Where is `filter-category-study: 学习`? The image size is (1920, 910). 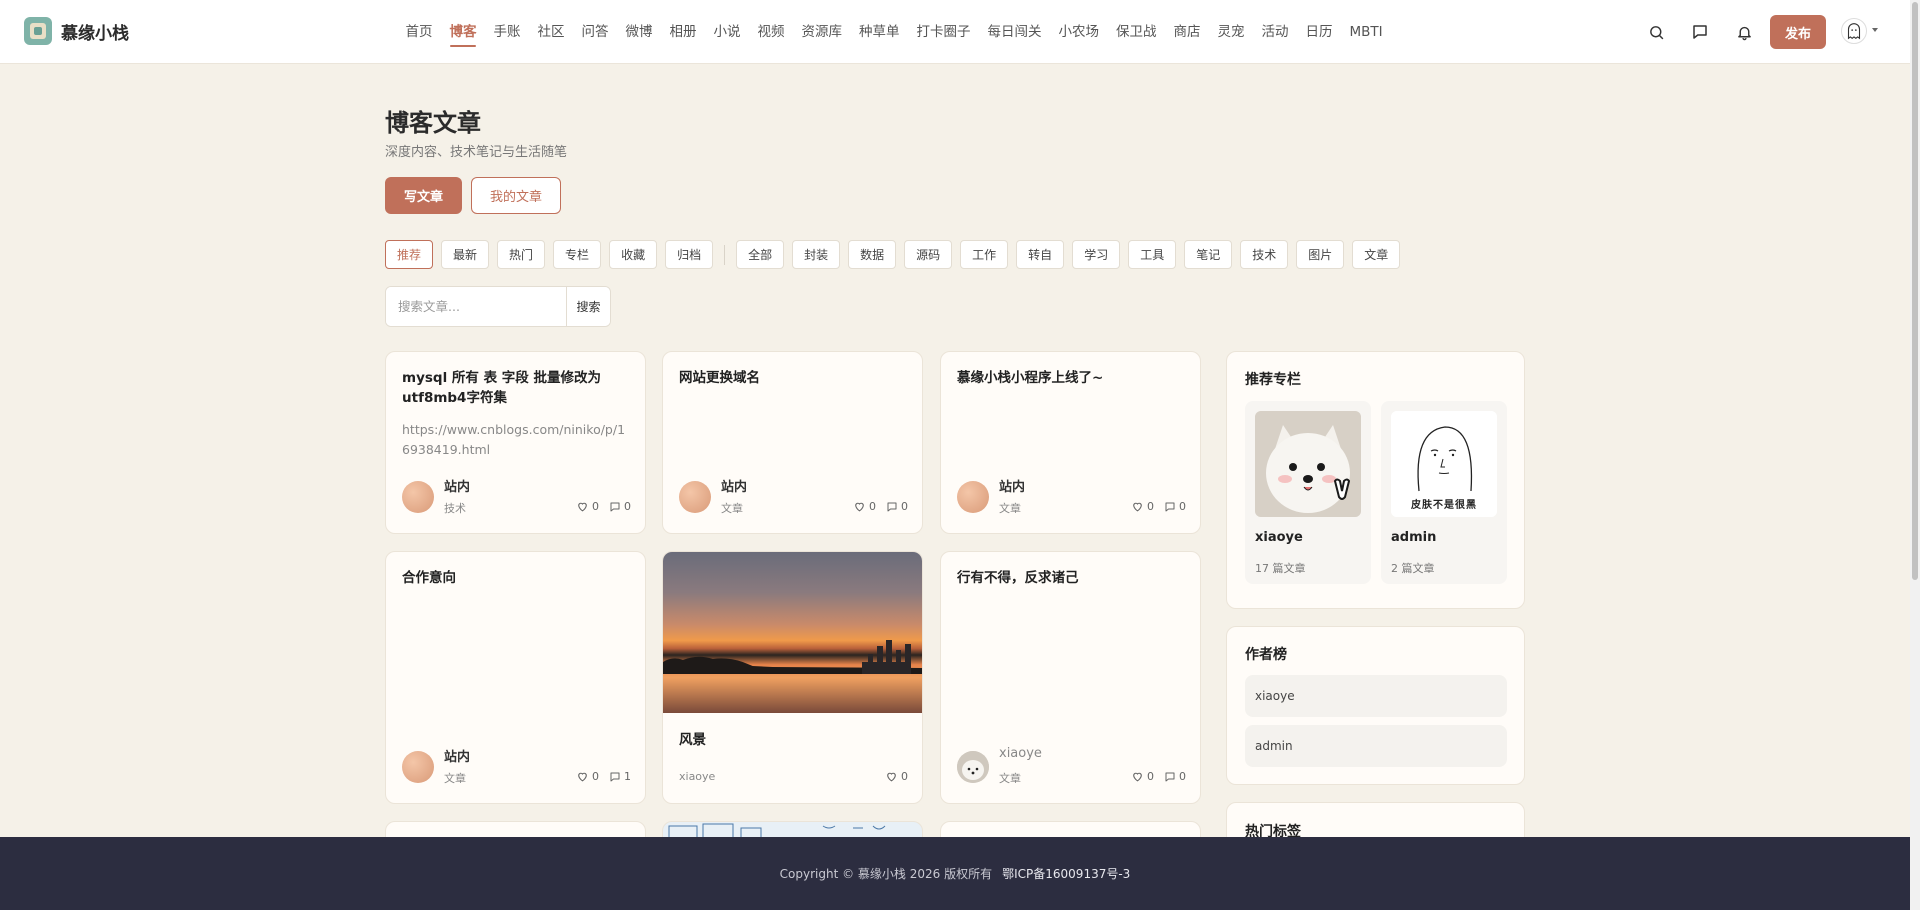 filter-category-study: 学习 is located at coordinates (1096, 254).